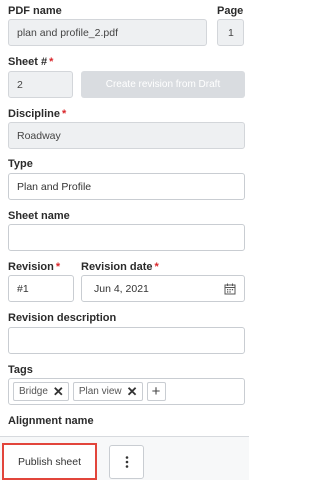 The image size is (320, 480). What do you see at coordinates (20, 370) in the screenshot?
I see `tags-label: Tags` at bounding box center [20, 370].